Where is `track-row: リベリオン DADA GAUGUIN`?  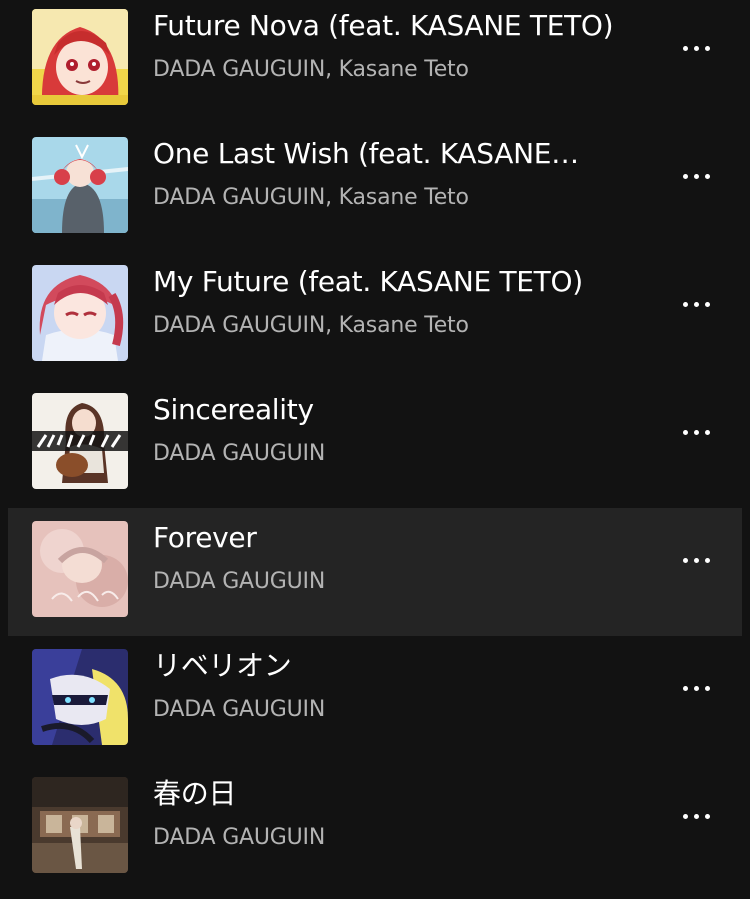
track-row: リベリオン DADA GAUGUIN is located at coordinates (375, 700).